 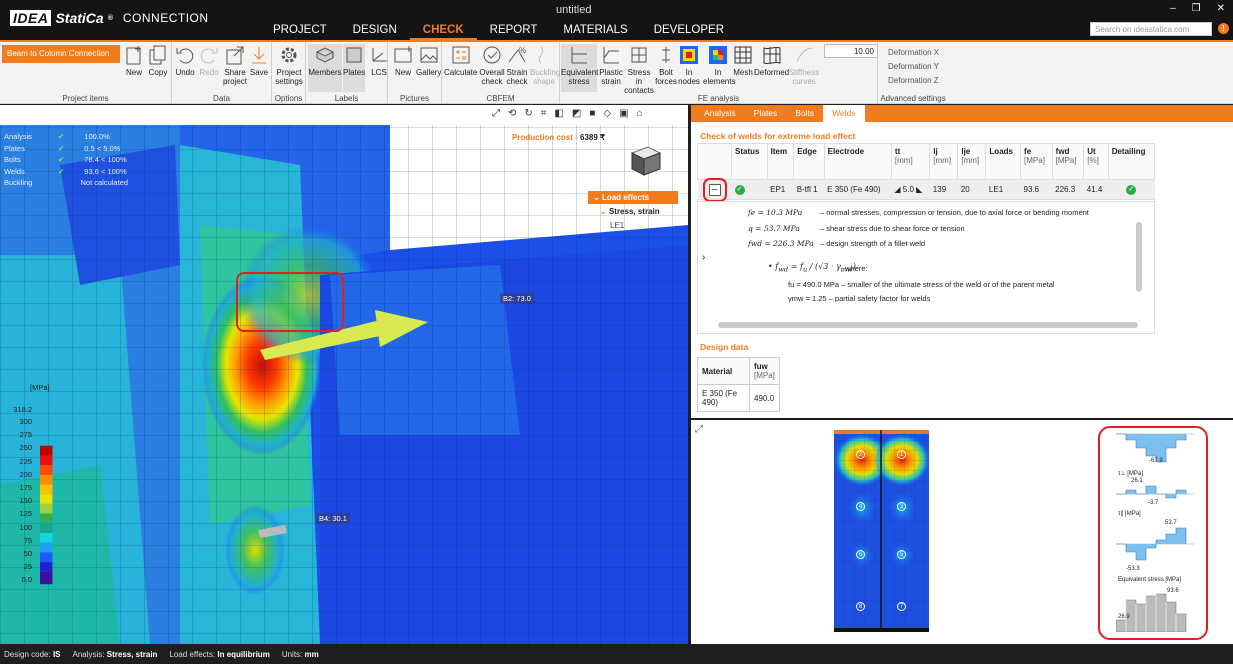 I want to click on new-button: New, so click(x=134, y=60).